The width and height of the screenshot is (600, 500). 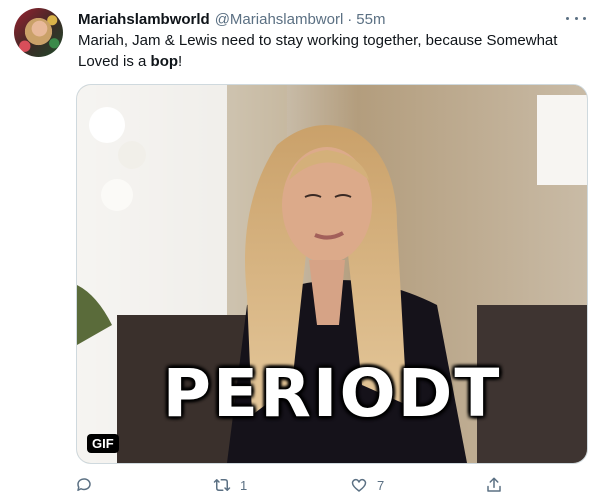 What do you see at coordinates (300, 487) in the screenshot?
I see `action-bar: 1 7` at bounding box center [300, 487].